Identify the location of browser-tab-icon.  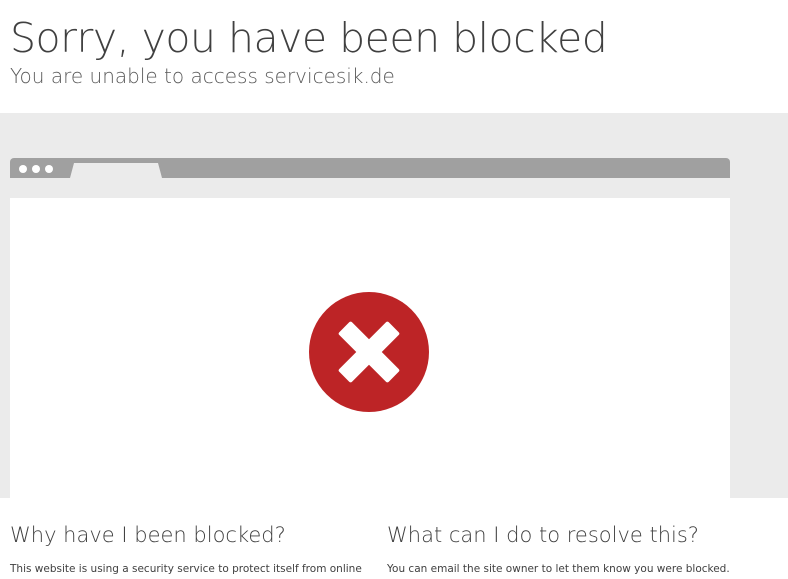
(116, 170).